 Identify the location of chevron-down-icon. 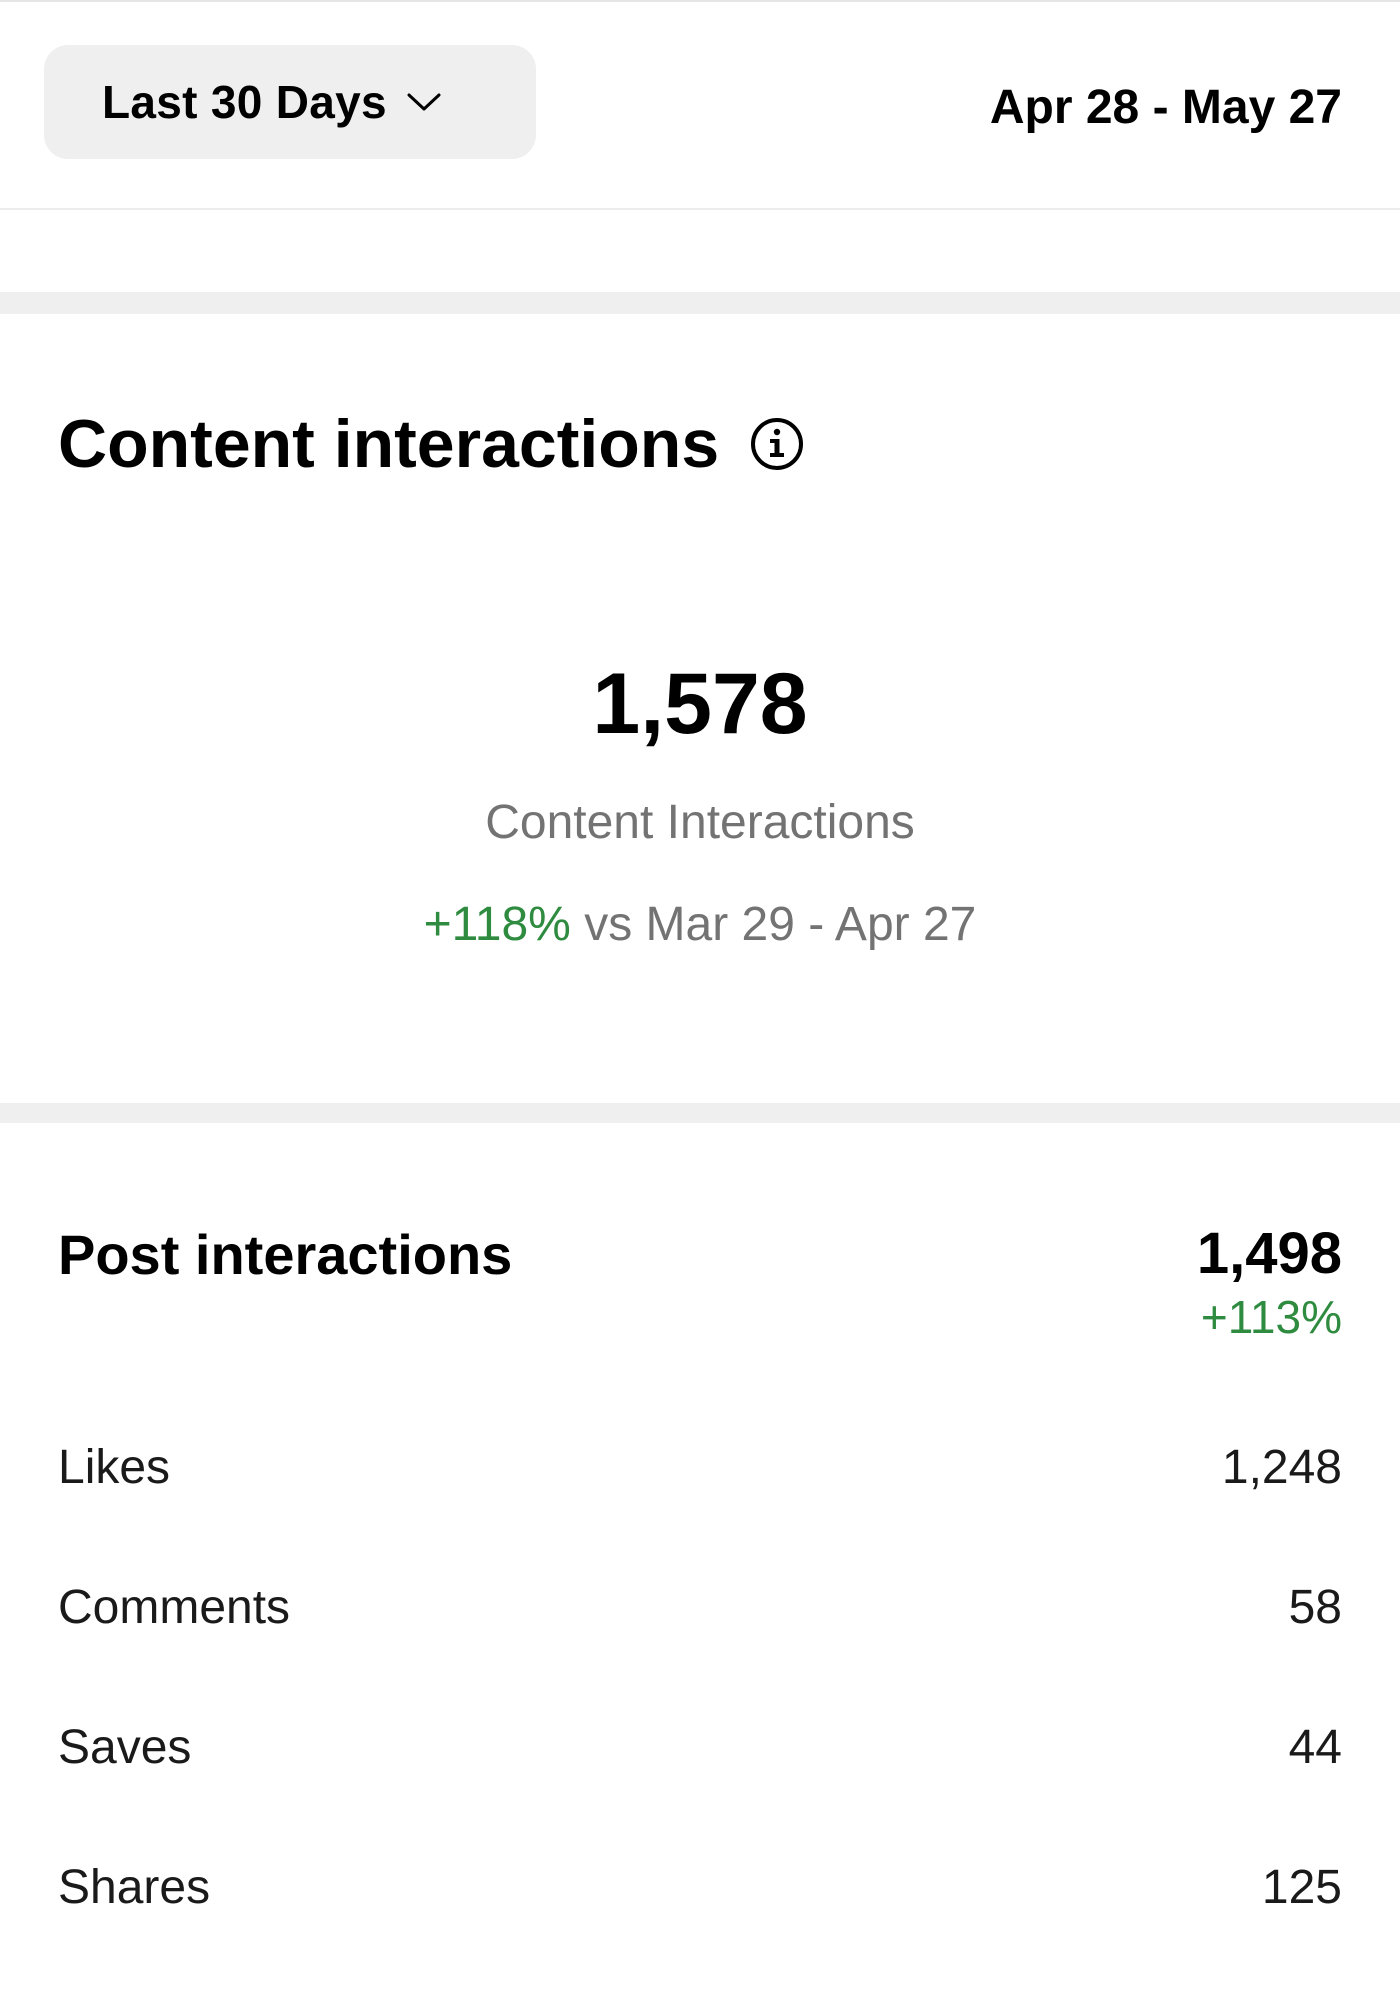
(424, 102).